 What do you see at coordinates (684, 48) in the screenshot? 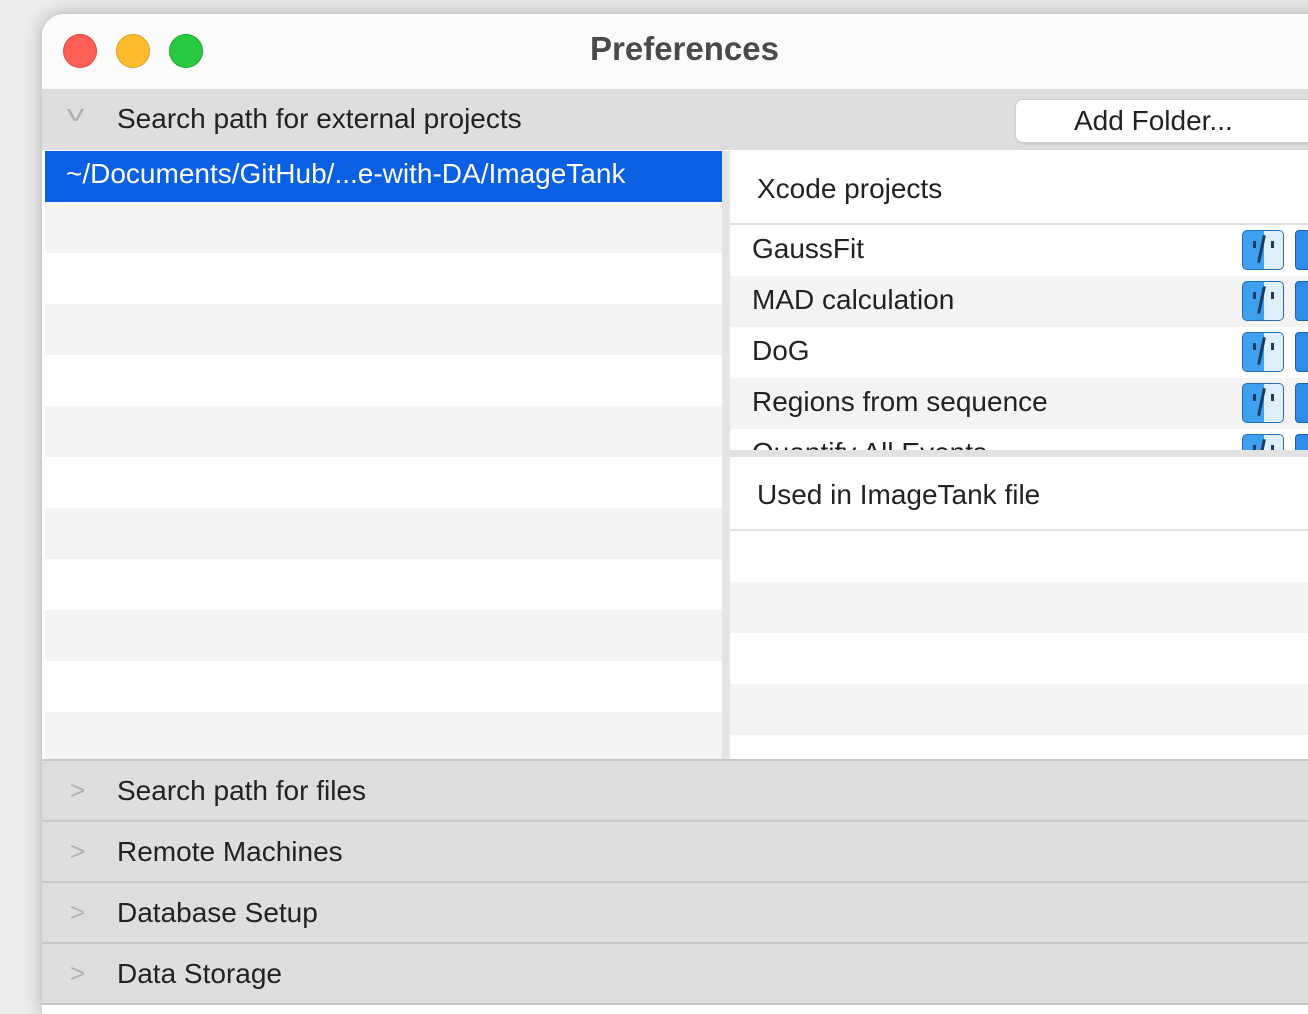
I see `window-title: Preferences` at bounding box center [684, 48].